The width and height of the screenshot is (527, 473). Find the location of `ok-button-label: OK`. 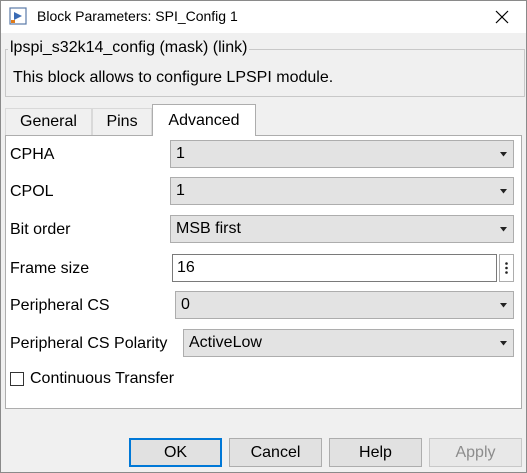

ok-button-label: OK is located at coordinates (175, 452).